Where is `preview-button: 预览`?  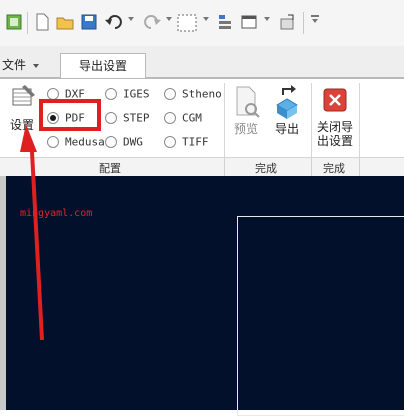
preview-button: 预览 is located at coordinates (246, 110).